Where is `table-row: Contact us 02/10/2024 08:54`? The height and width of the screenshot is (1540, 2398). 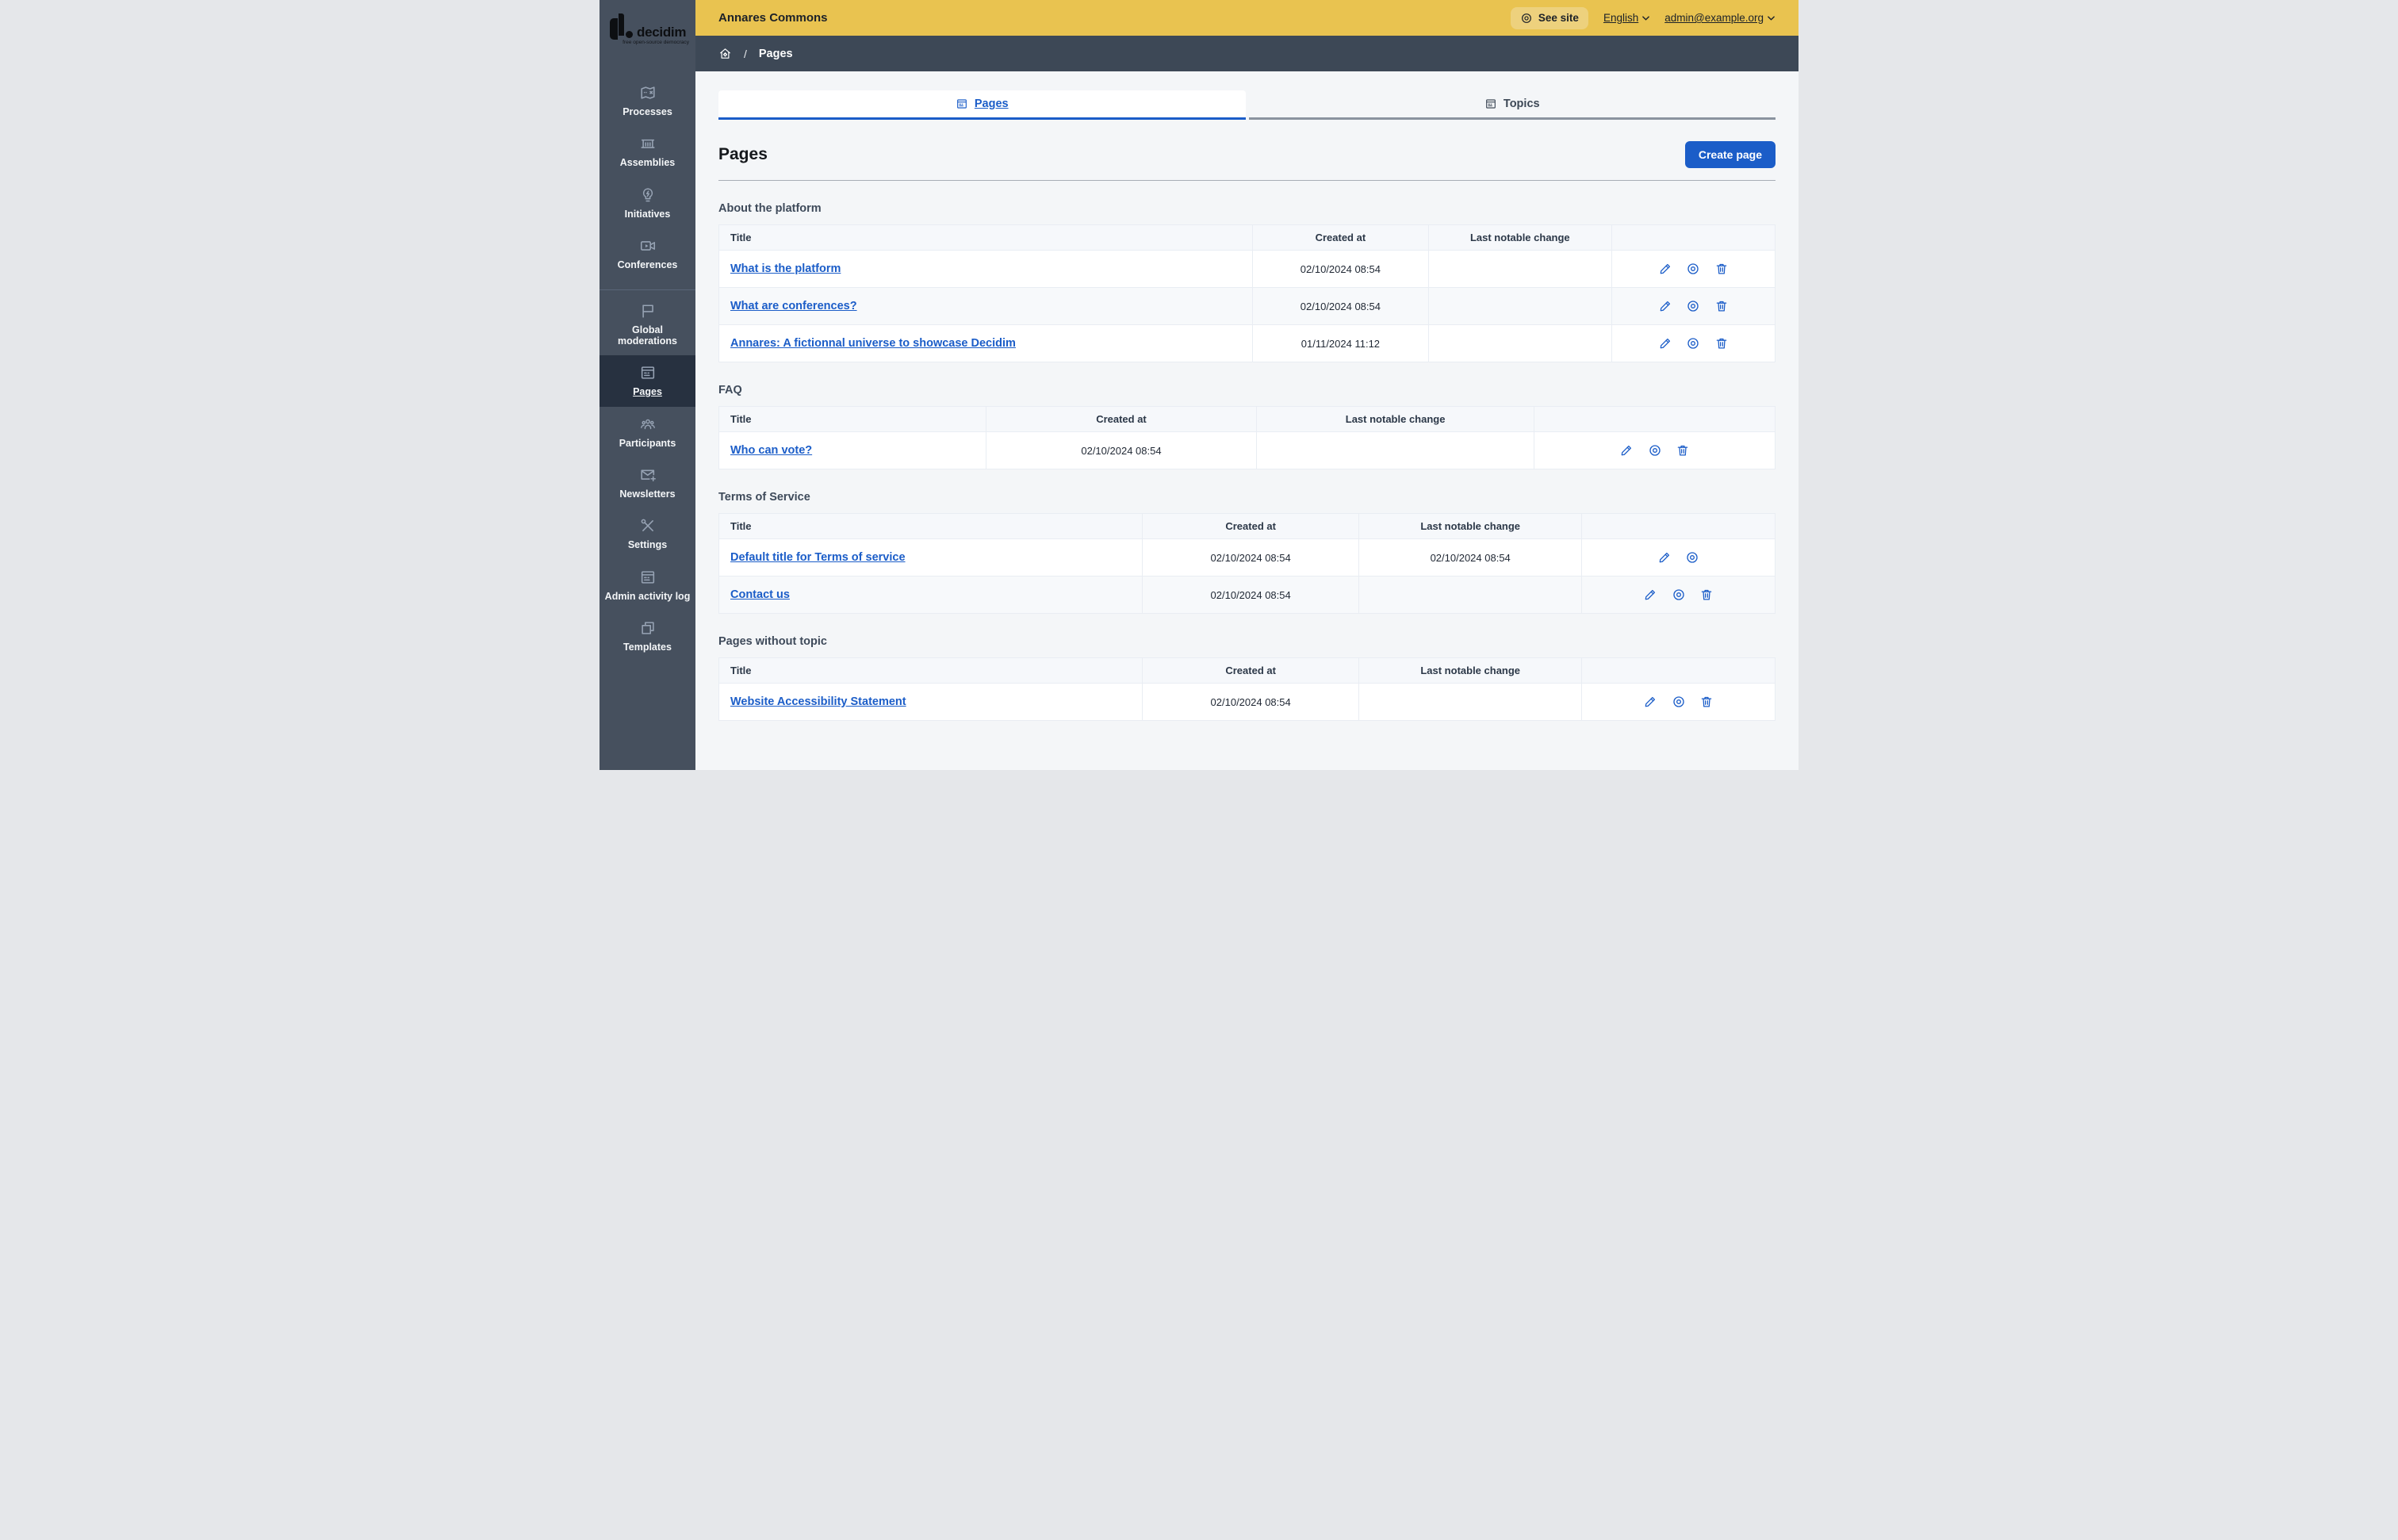
table-row: Contact us 02/10/2024 08:54 is located at coordinates (1247, 595).